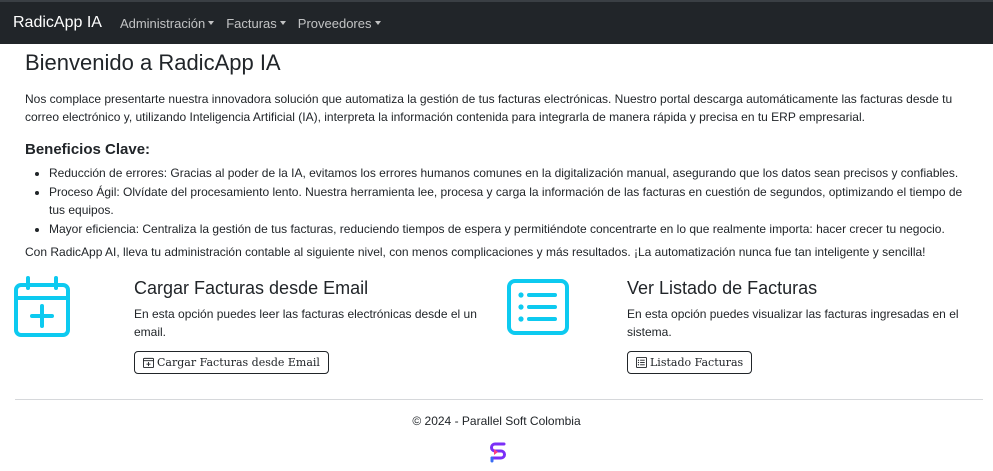 The image size is (993, 471). I want to click on brand-link: RadicApp IA, so click(60, 23).